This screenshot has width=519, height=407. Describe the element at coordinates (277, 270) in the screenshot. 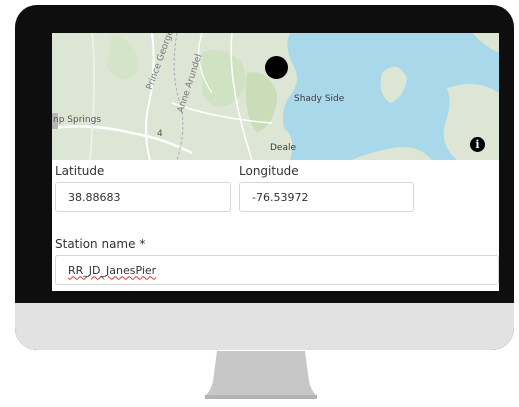

I see `station-name-input: RR_JD_JanesPier` at that location.